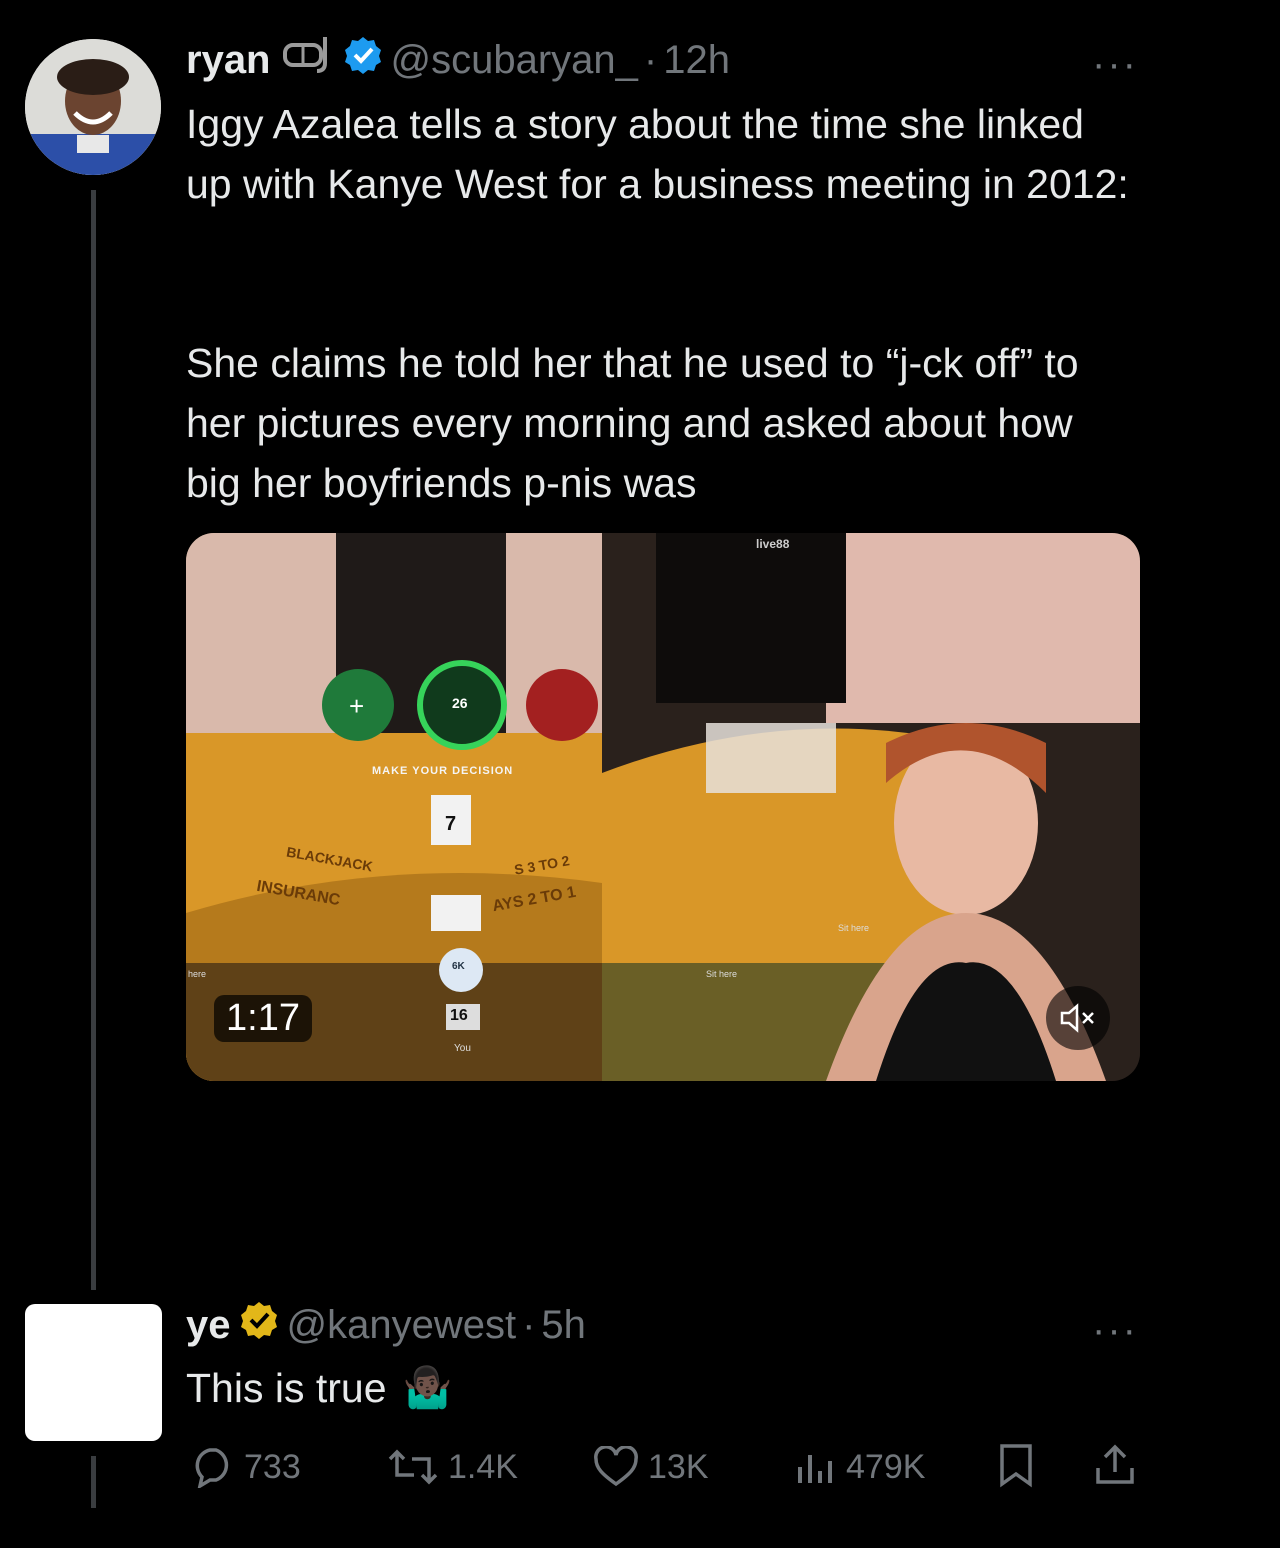 The width and height of the screenshot is (1280, 1548). What do you see at coordinates (263, 1018) in the screenshot?
I see `video-duration-badge: 1:17` at bounding box center [263, 1018].